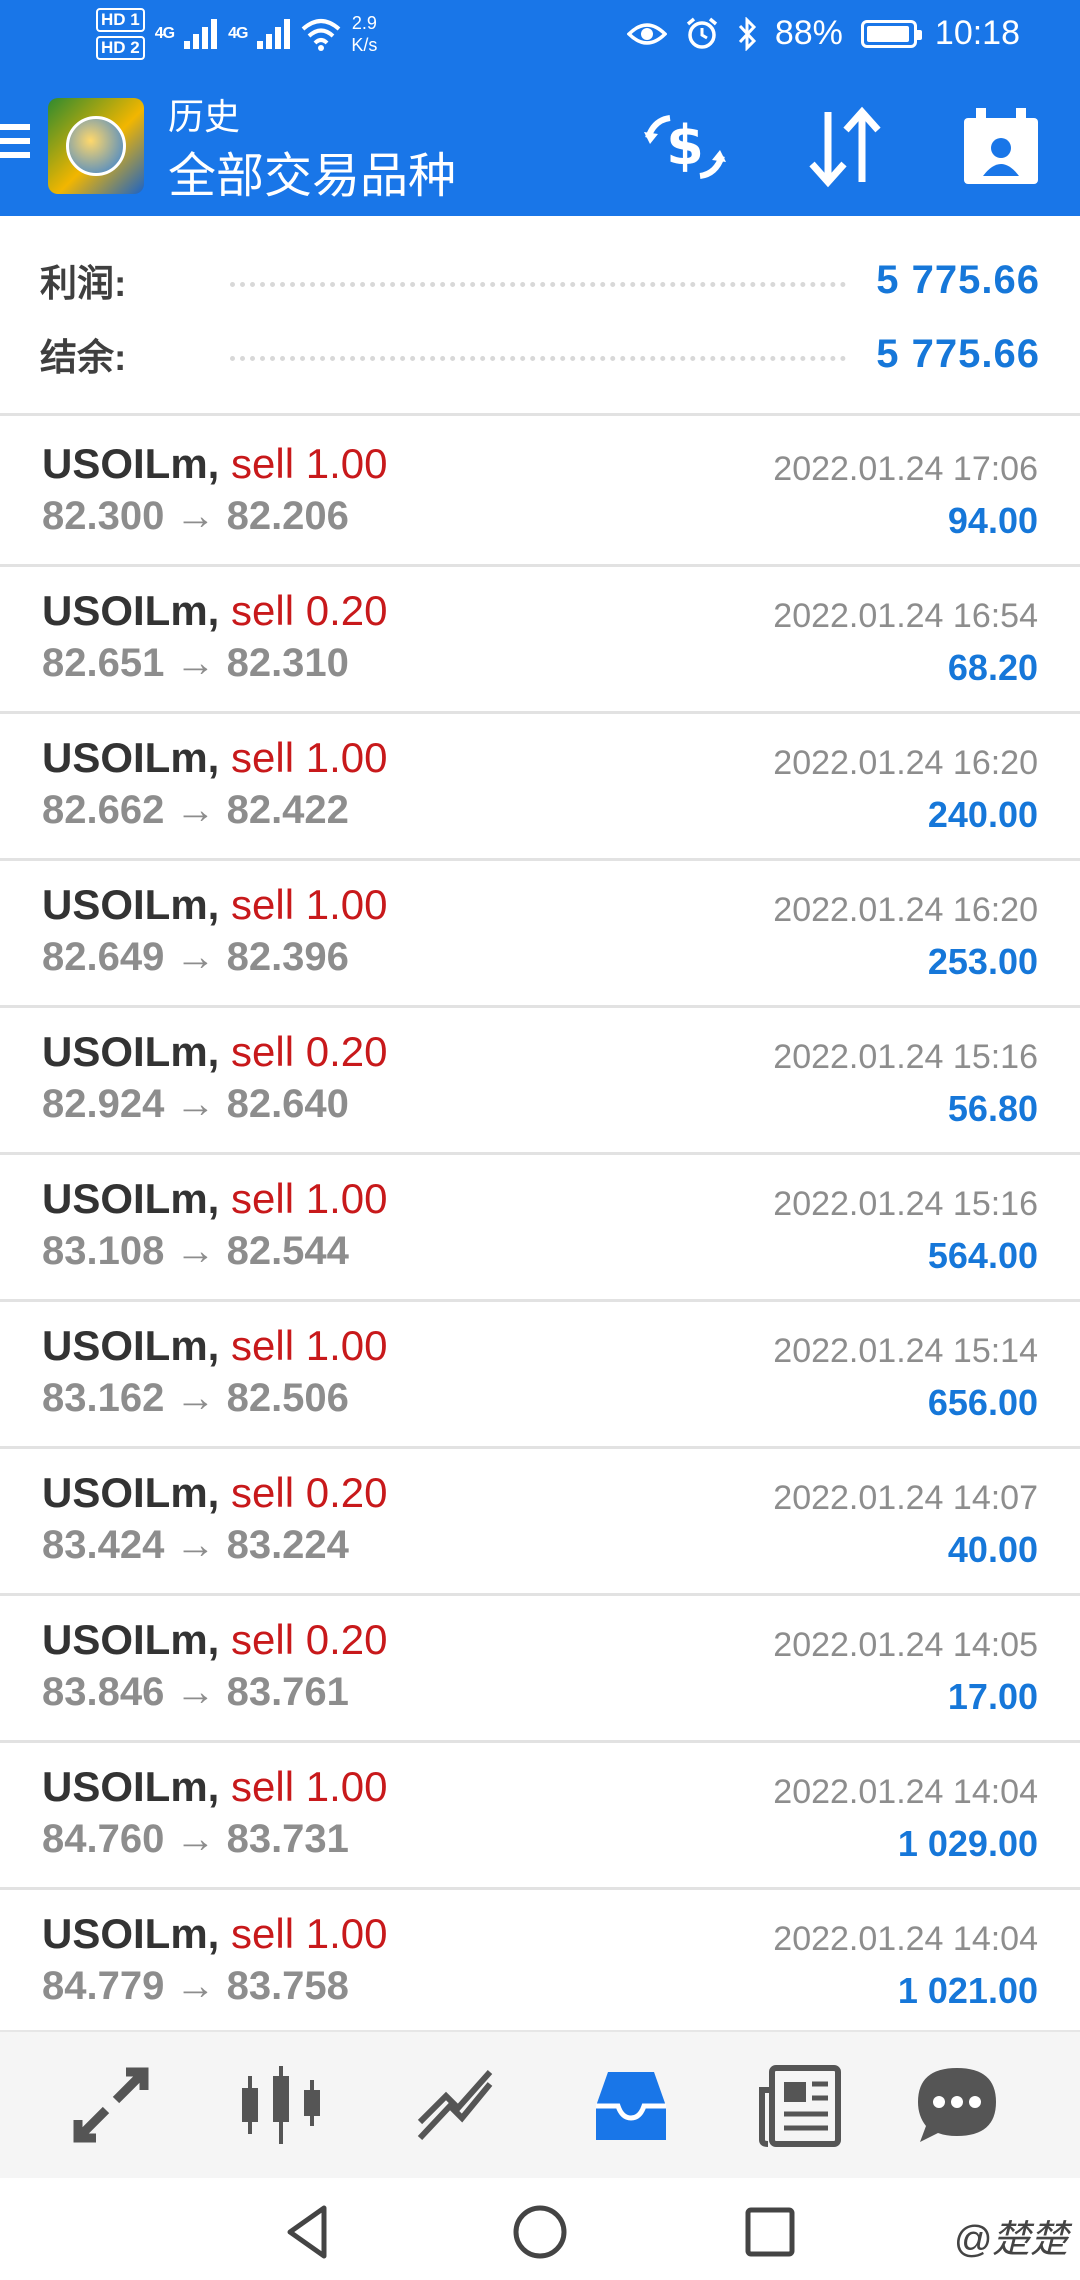 The width and height of the screenshot is (1080, 2280). Describe the element at coordinates (195, 663) in the screenshot. I see `trade-prices: 82.651 → 82.310` at that location.